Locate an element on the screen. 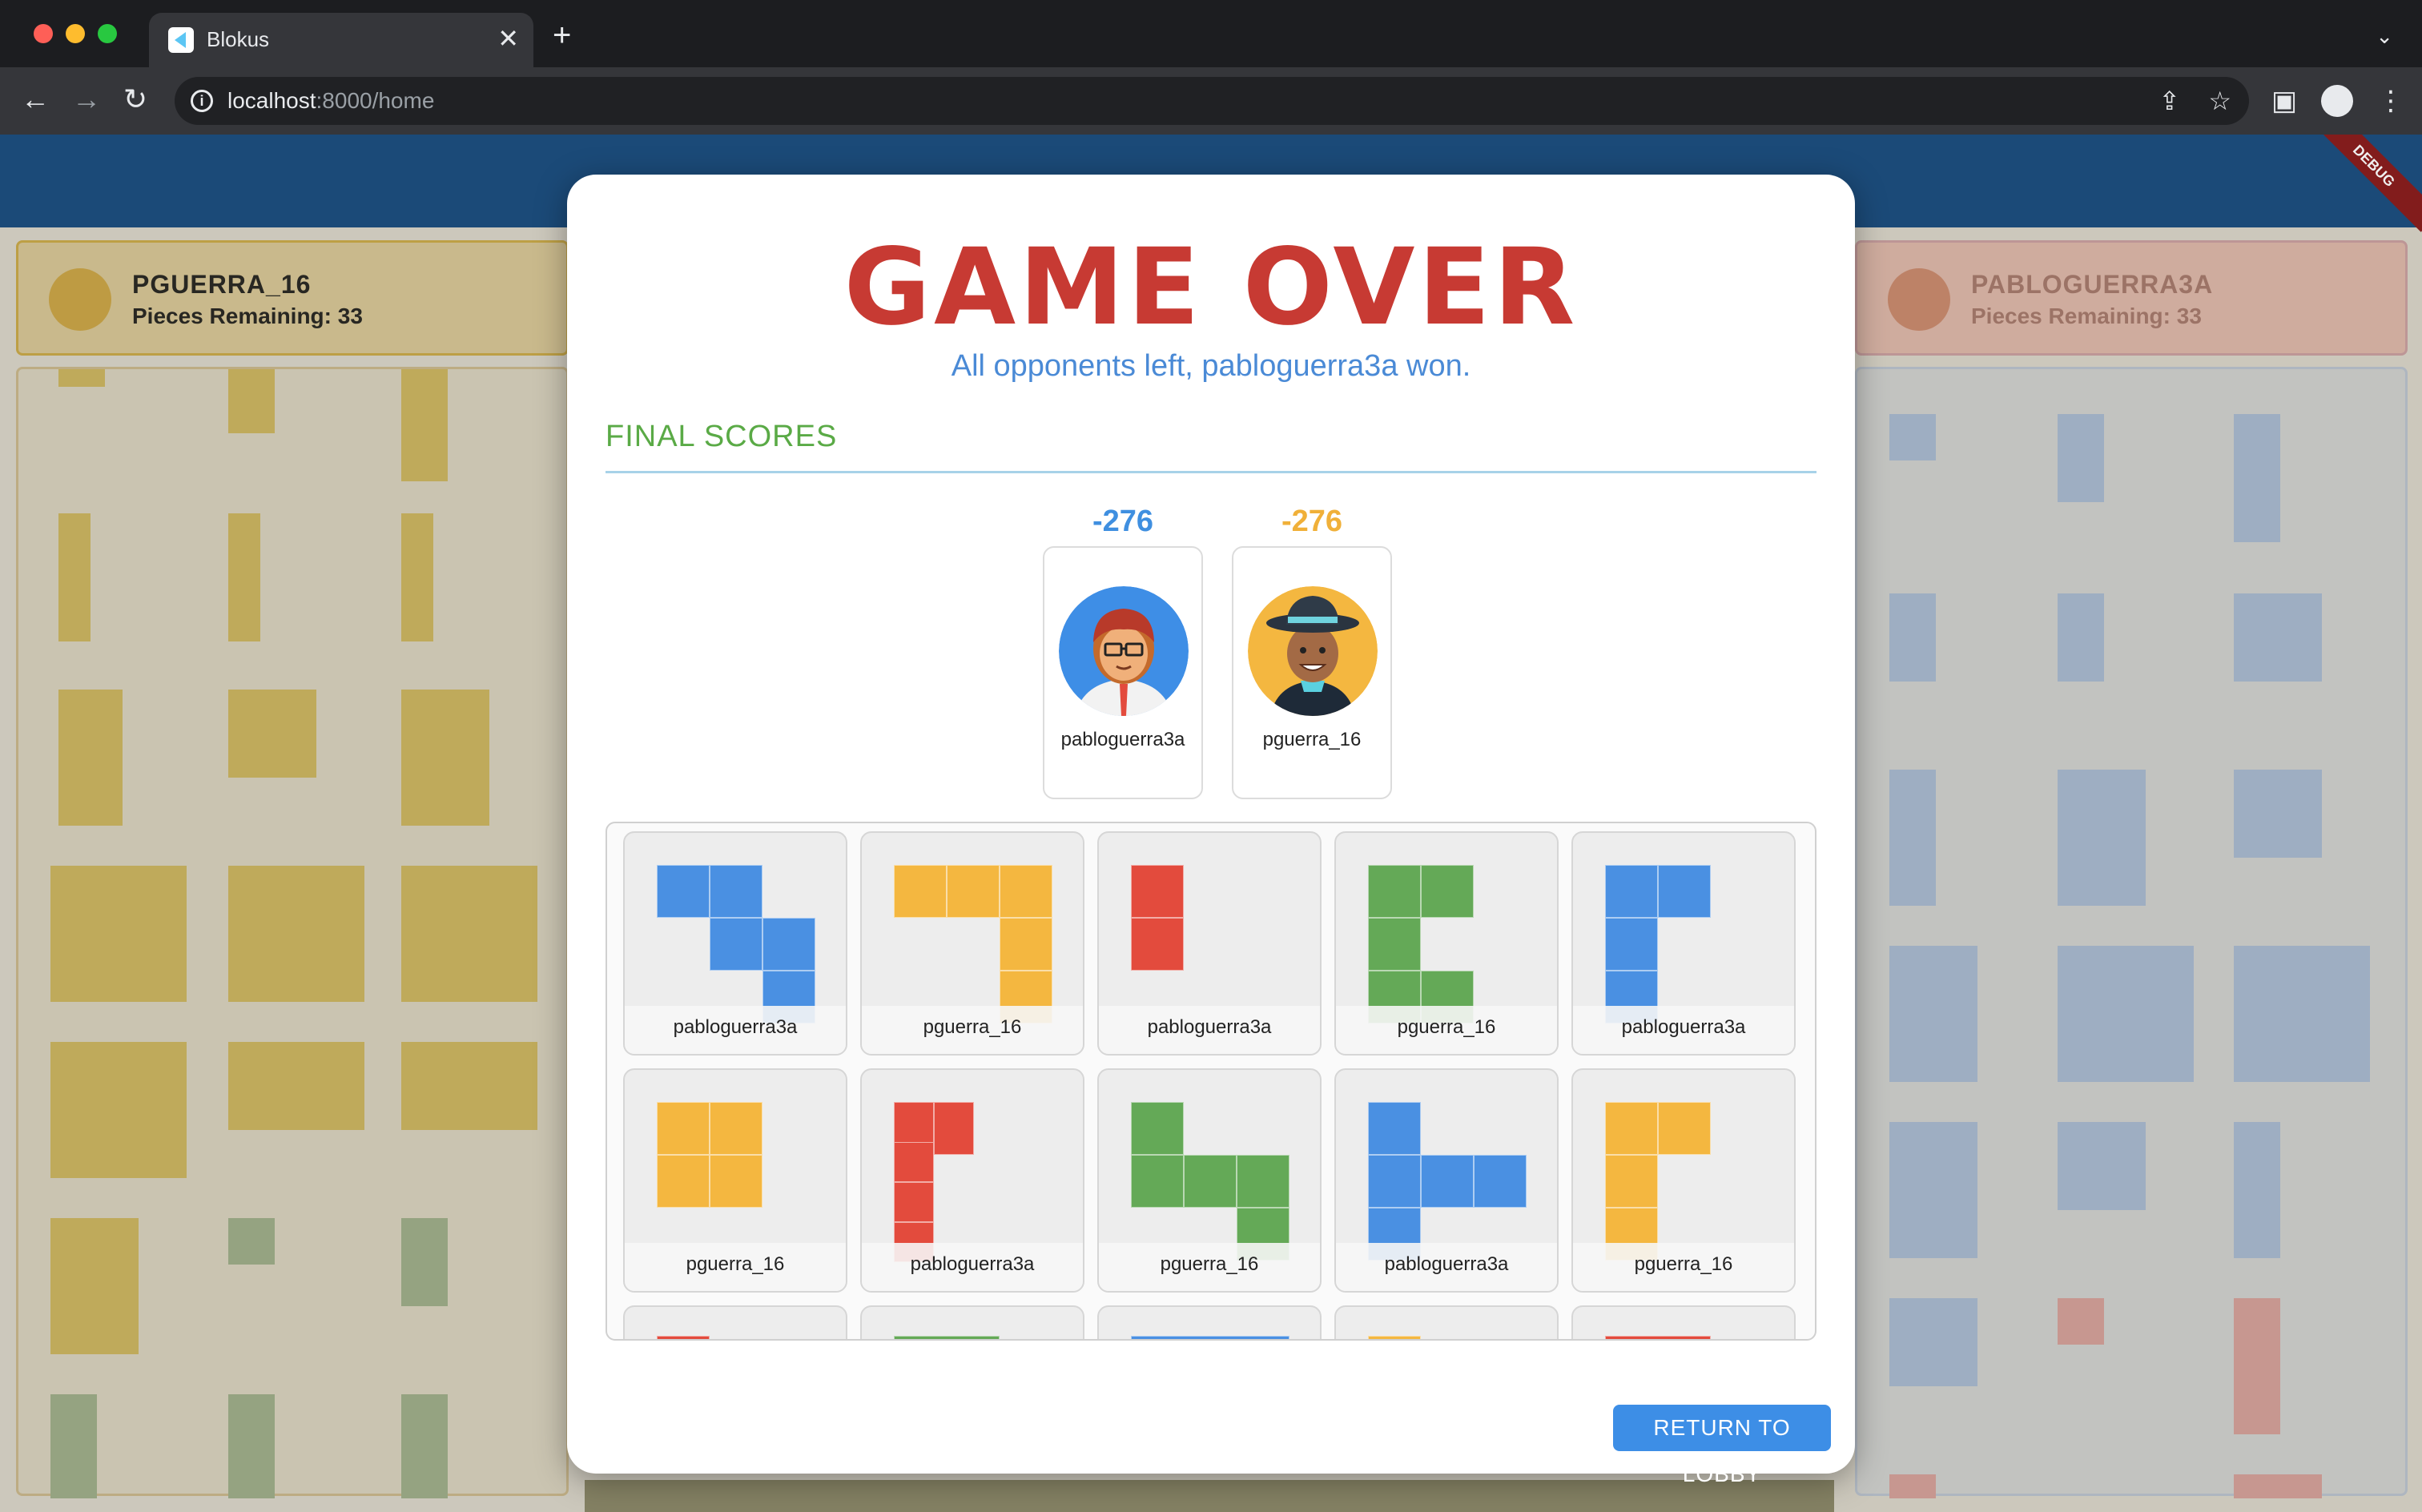 Image resolution: width=2422 pixels, height=1512 pixels. browser-tab: Blokus ✕ is located at coordinates (341, 40).